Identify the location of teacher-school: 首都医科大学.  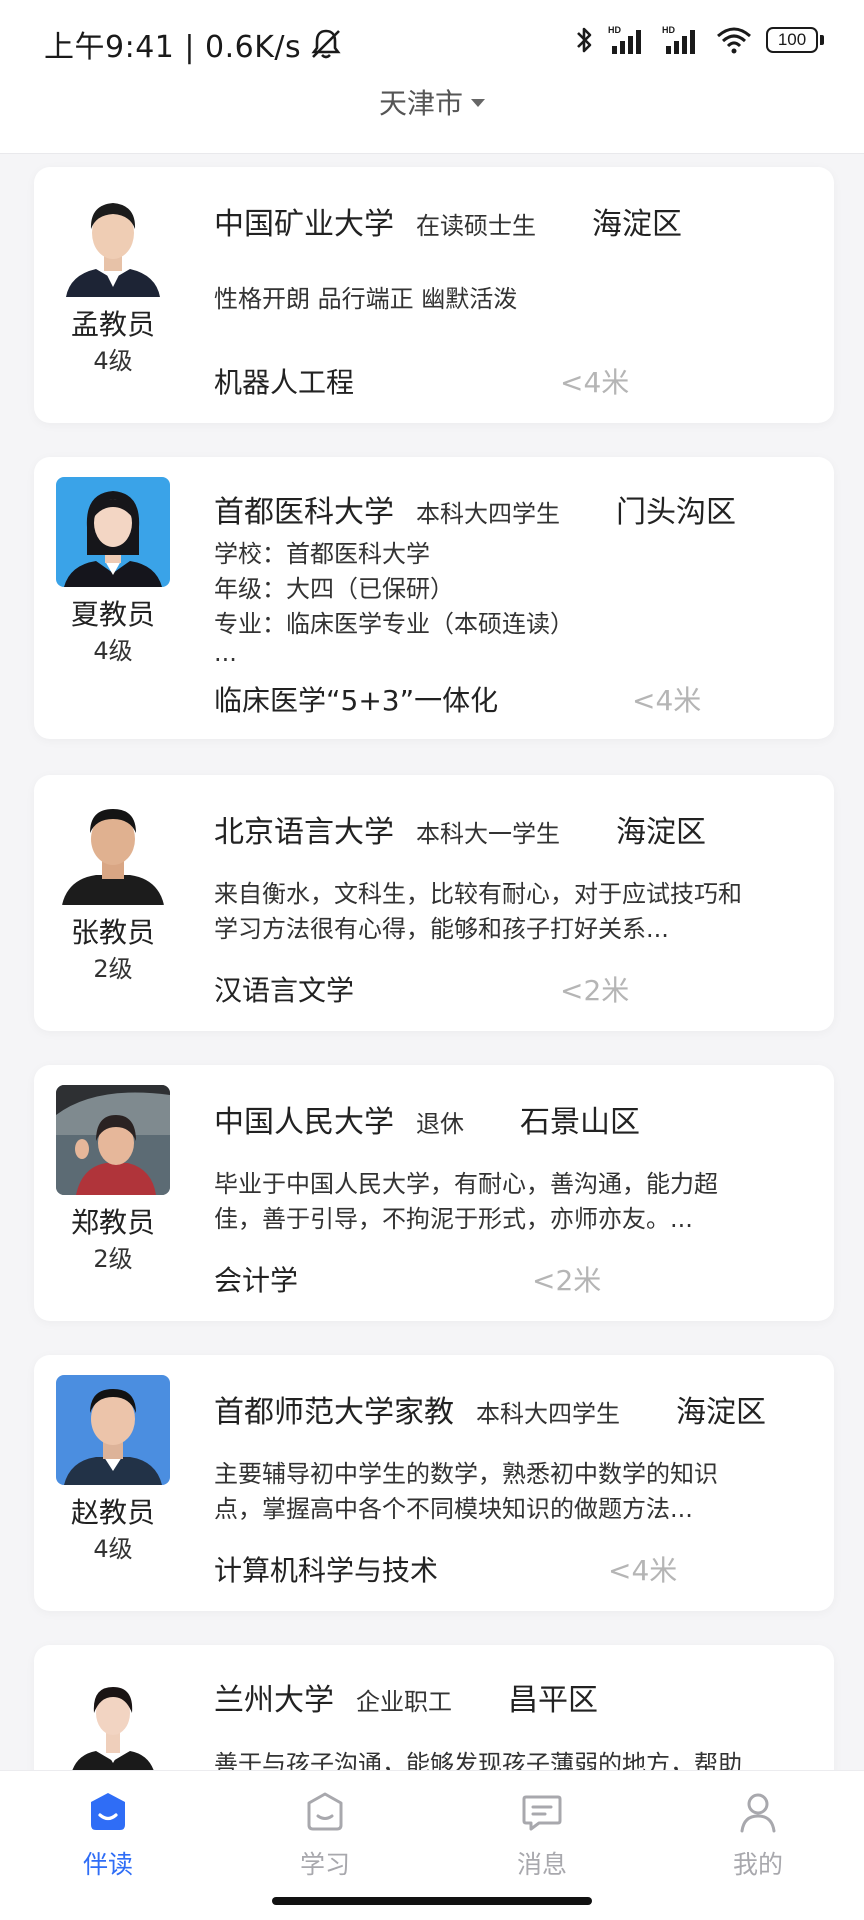
(304, 512).